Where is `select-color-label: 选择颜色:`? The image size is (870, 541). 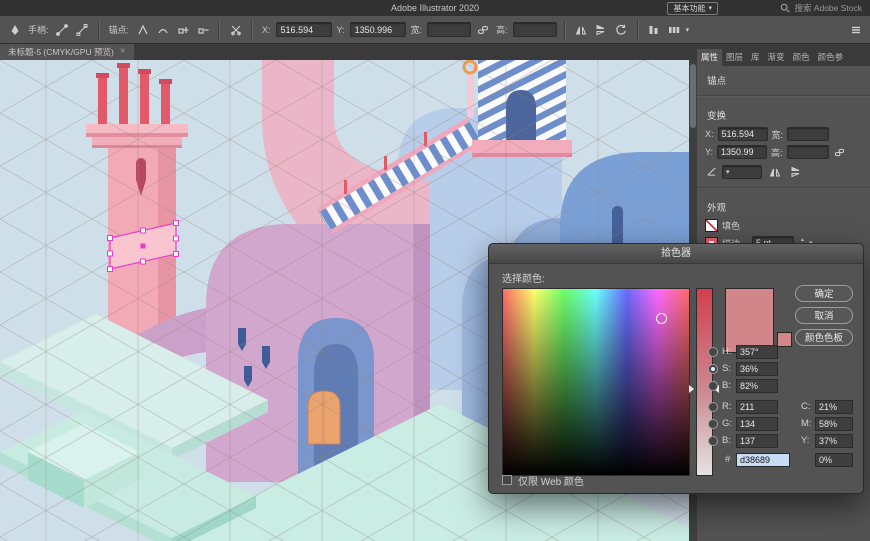 select-color-label: 选择颜色: is located at coordinates (523, 279).